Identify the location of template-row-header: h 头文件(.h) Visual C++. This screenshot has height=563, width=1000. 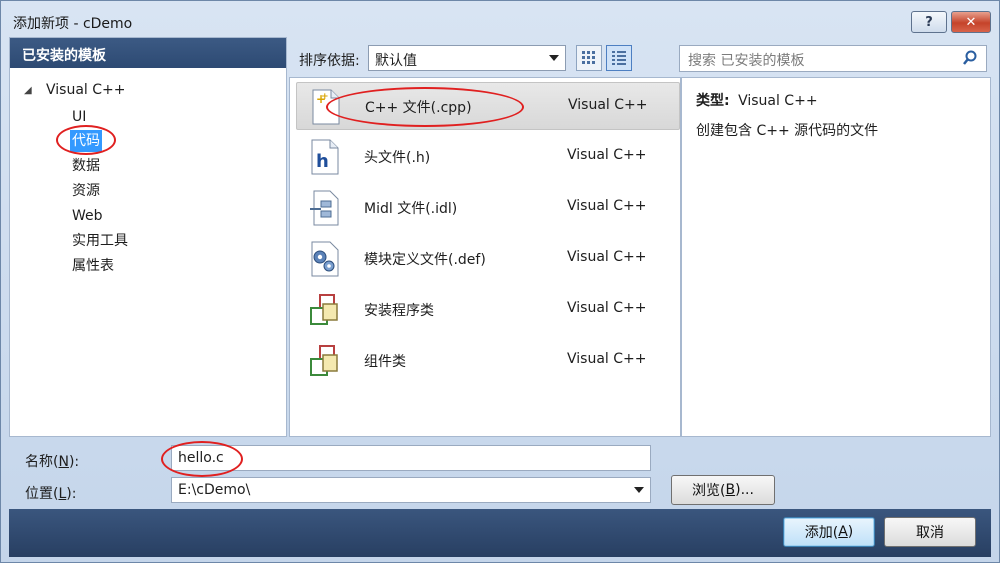
(488, 157).